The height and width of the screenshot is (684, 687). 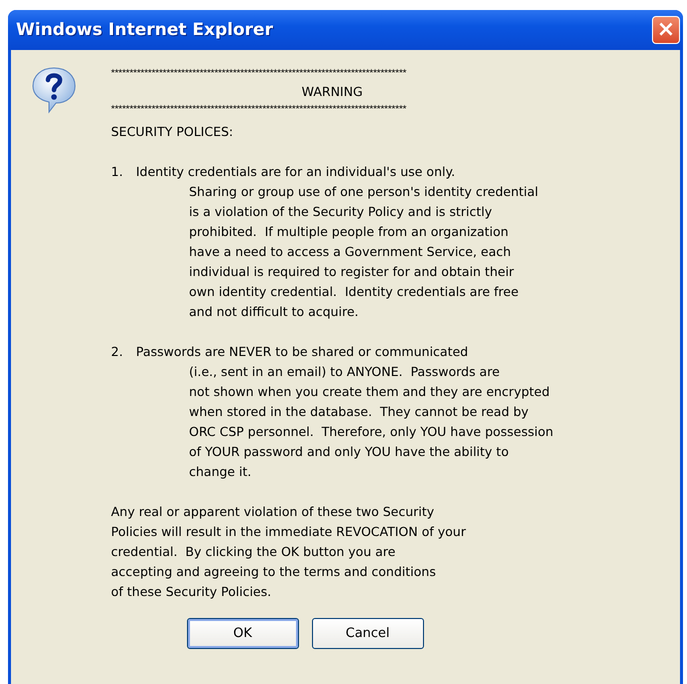 What do you see at coordinates (288, 532) in the screenshot?
I see `message-line: Policies will result in the immediate REVOCATION of your` at bounding box center [288, 532].